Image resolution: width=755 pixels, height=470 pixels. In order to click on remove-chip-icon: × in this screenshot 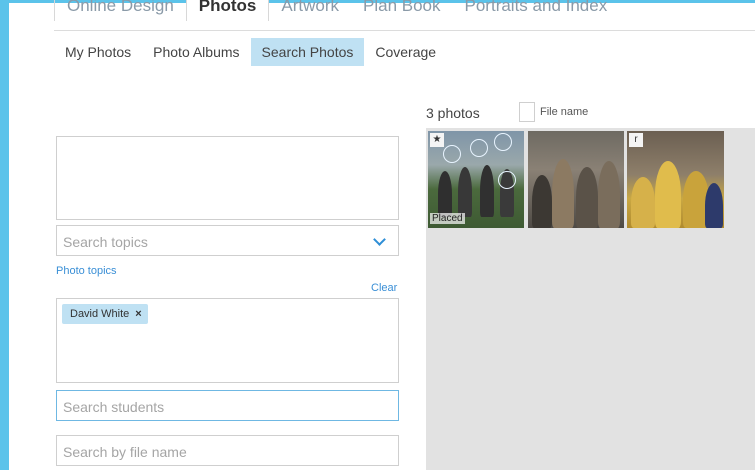, I will do `click(138, 314)`.